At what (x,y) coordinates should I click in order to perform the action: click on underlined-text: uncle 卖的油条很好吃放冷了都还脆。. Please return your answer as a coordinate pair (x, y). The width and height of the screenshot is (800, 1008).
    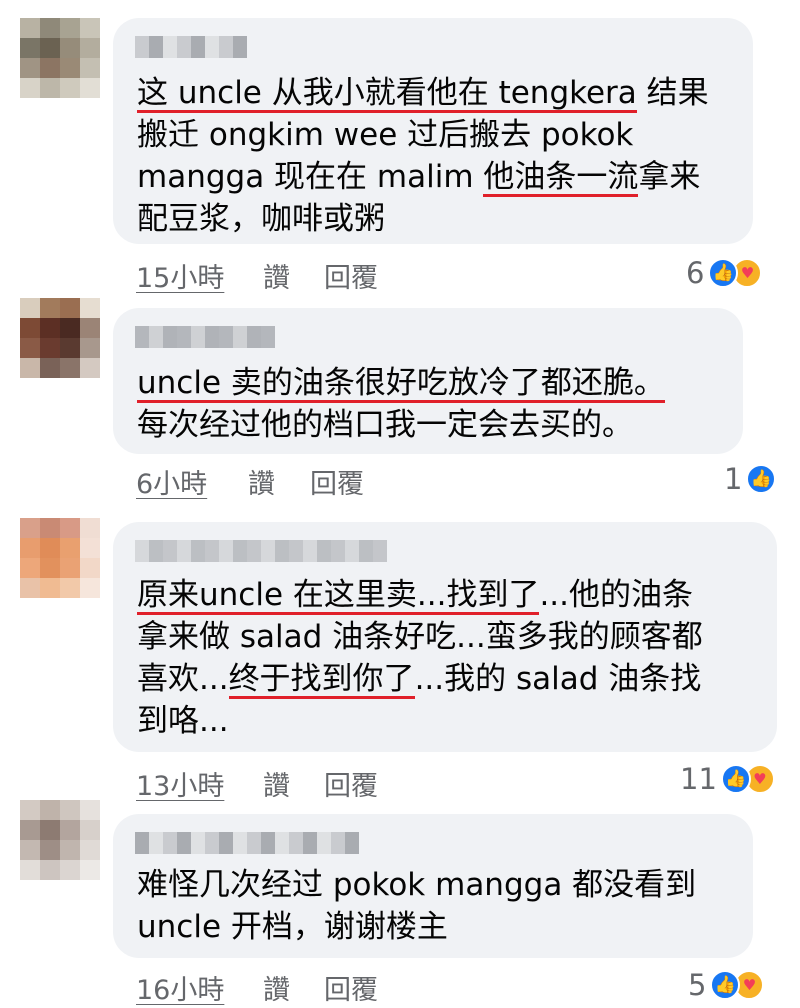
    Looking at the image, I should click on (401, 383).